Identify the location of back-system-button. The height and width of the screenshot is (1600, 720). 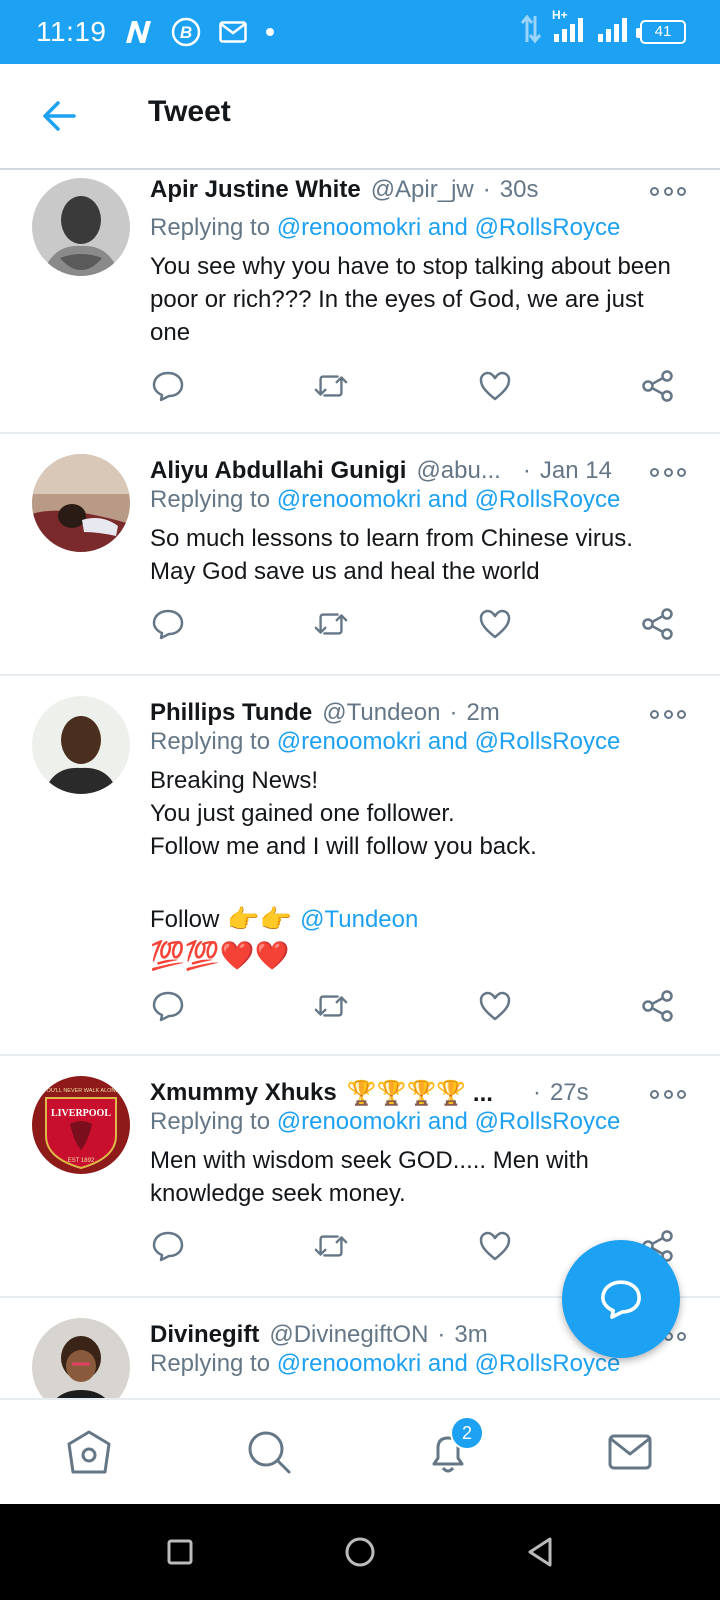
(540, 1552).